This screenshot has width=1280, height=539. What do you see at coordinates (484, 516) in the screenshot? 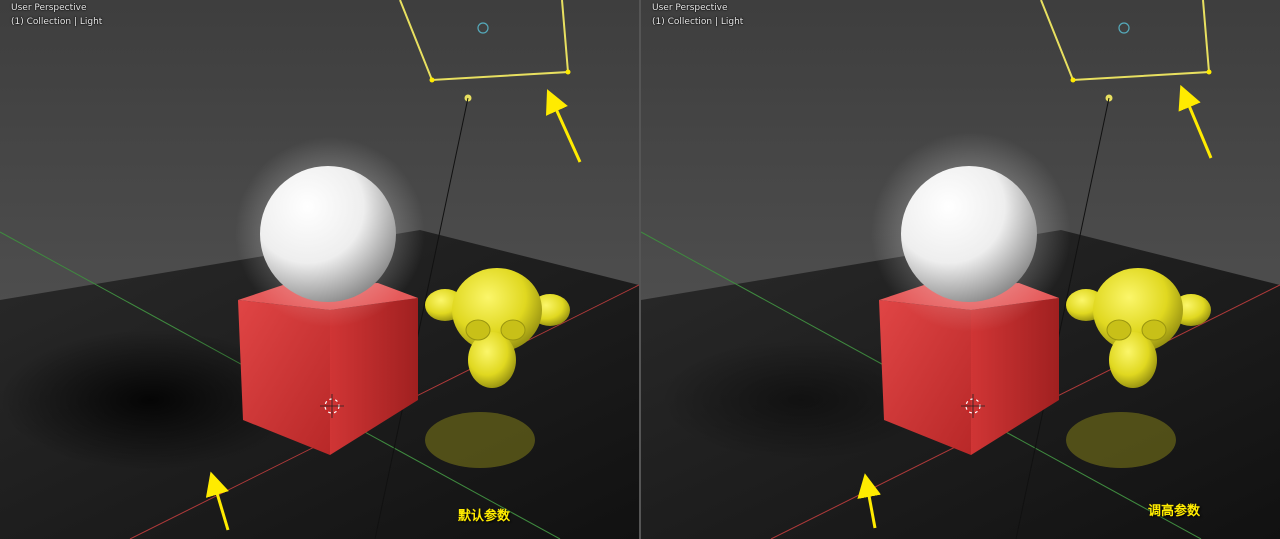
I see `caption-default-params: 默认参数` at bounding box center [484, 516].